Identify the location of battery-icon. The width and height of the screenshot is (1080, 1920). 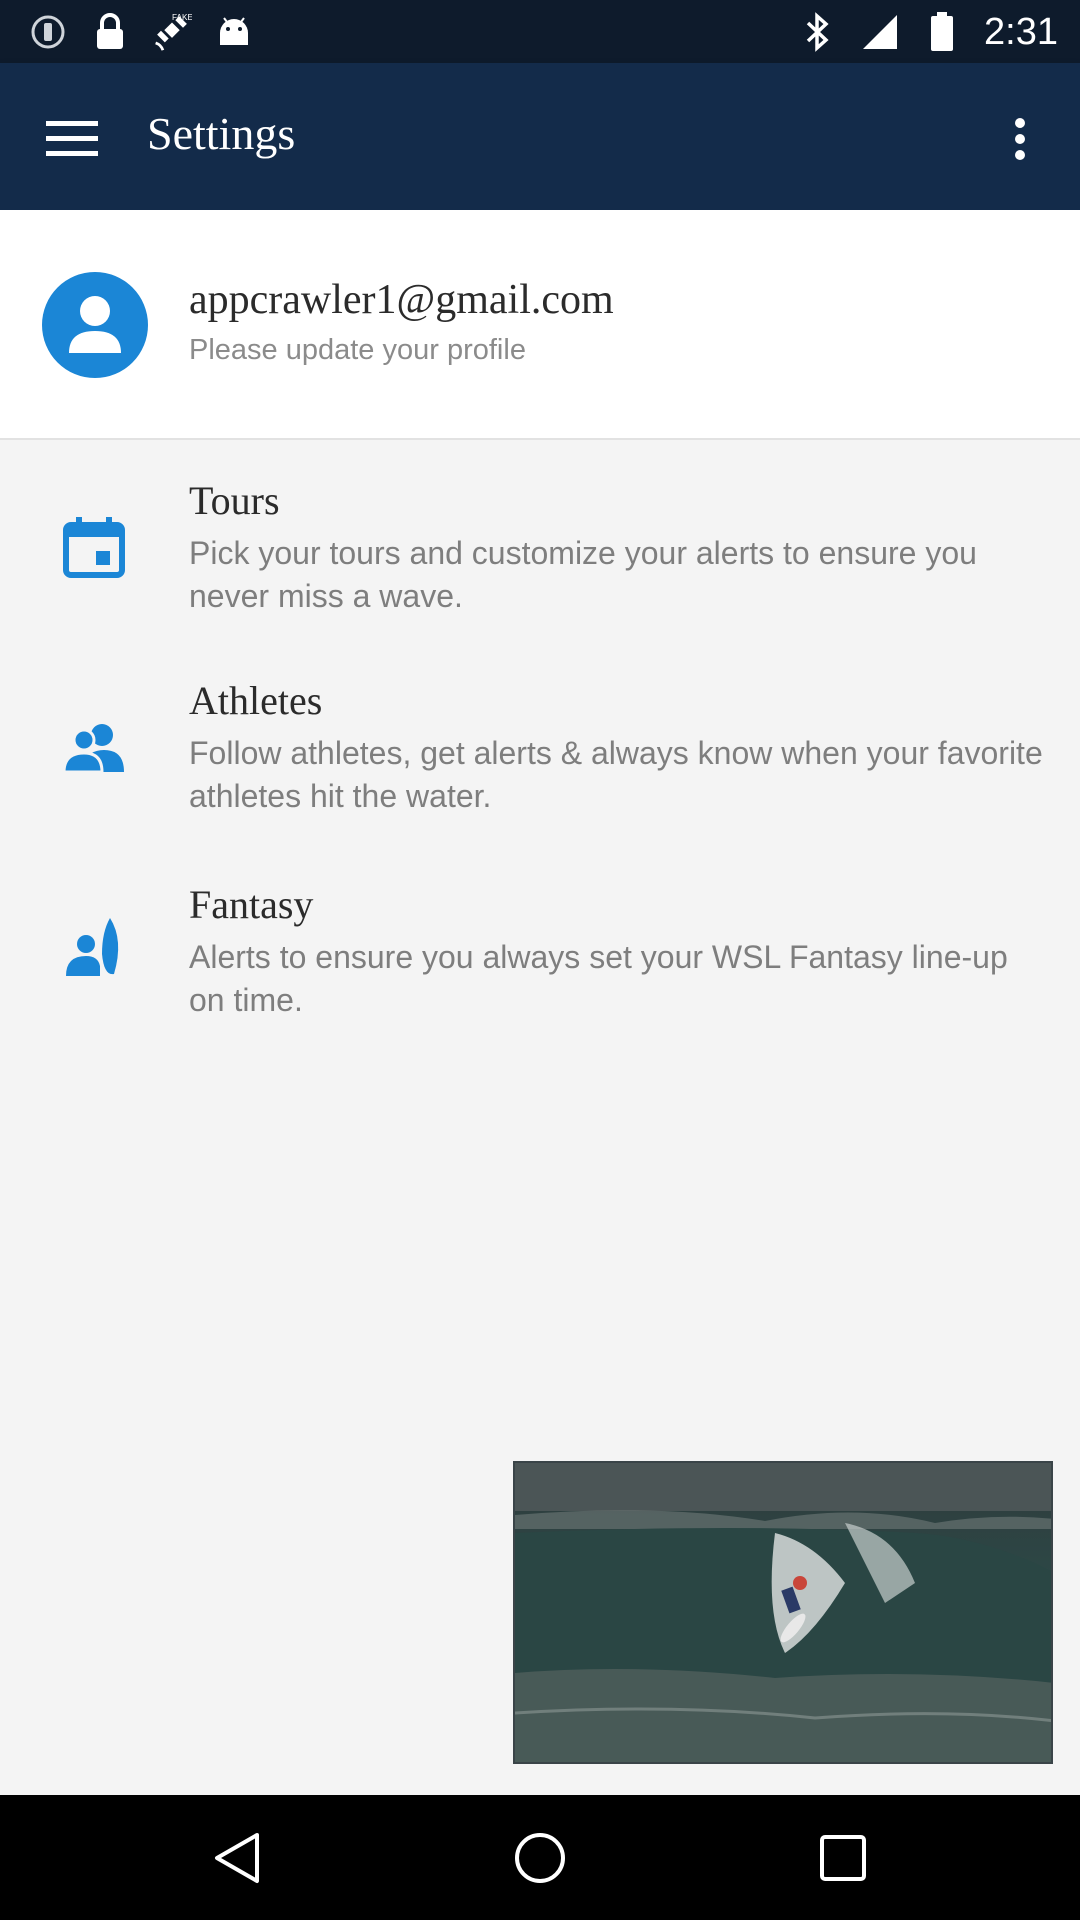
(942, 32).